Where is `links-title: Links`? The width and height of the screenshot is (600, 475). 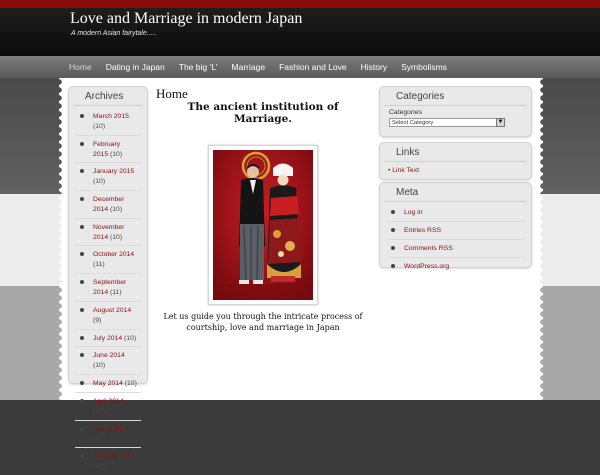 links-title: Links is located at coordinates (455, 152).